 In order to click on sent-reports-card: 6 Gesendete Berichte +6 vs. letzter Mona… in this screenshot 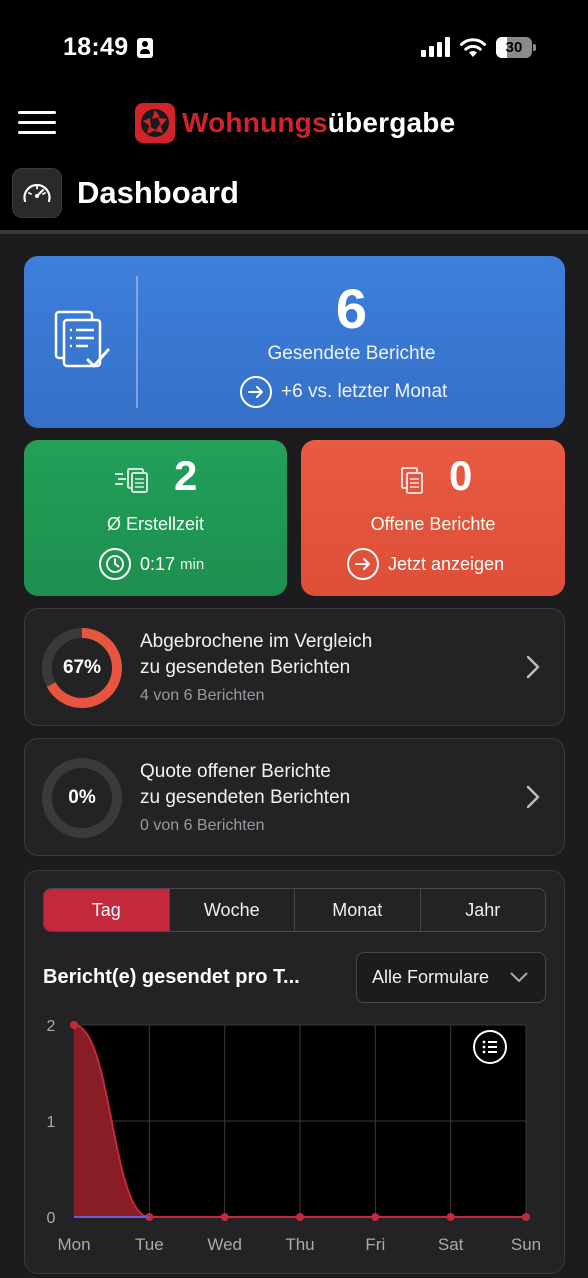, I will do `click(294, 342)`.